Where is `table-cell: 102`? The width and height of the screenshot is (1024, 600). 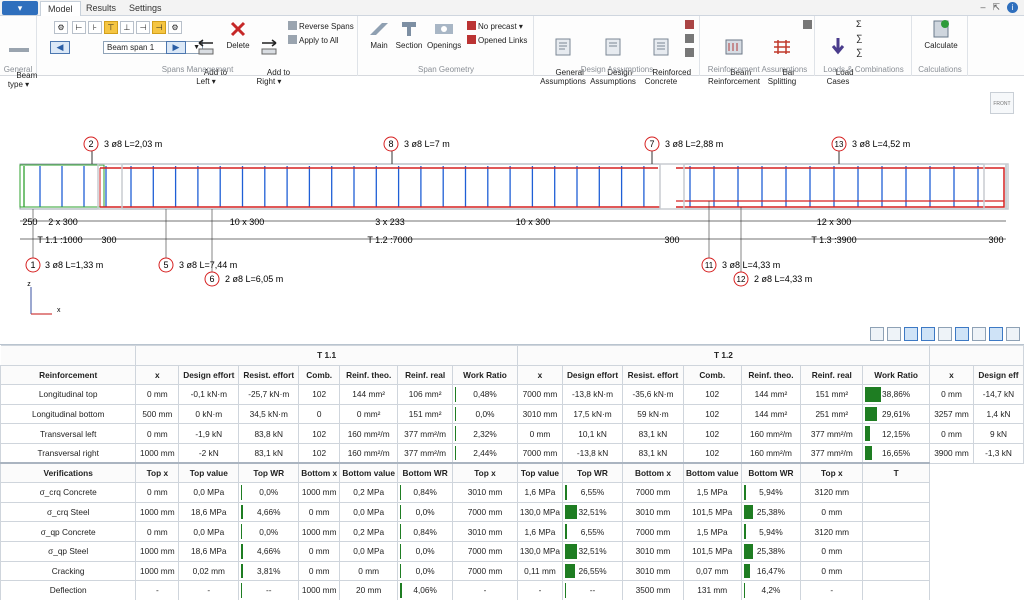
table-cell: 102 is located at coordinates (712, 433).